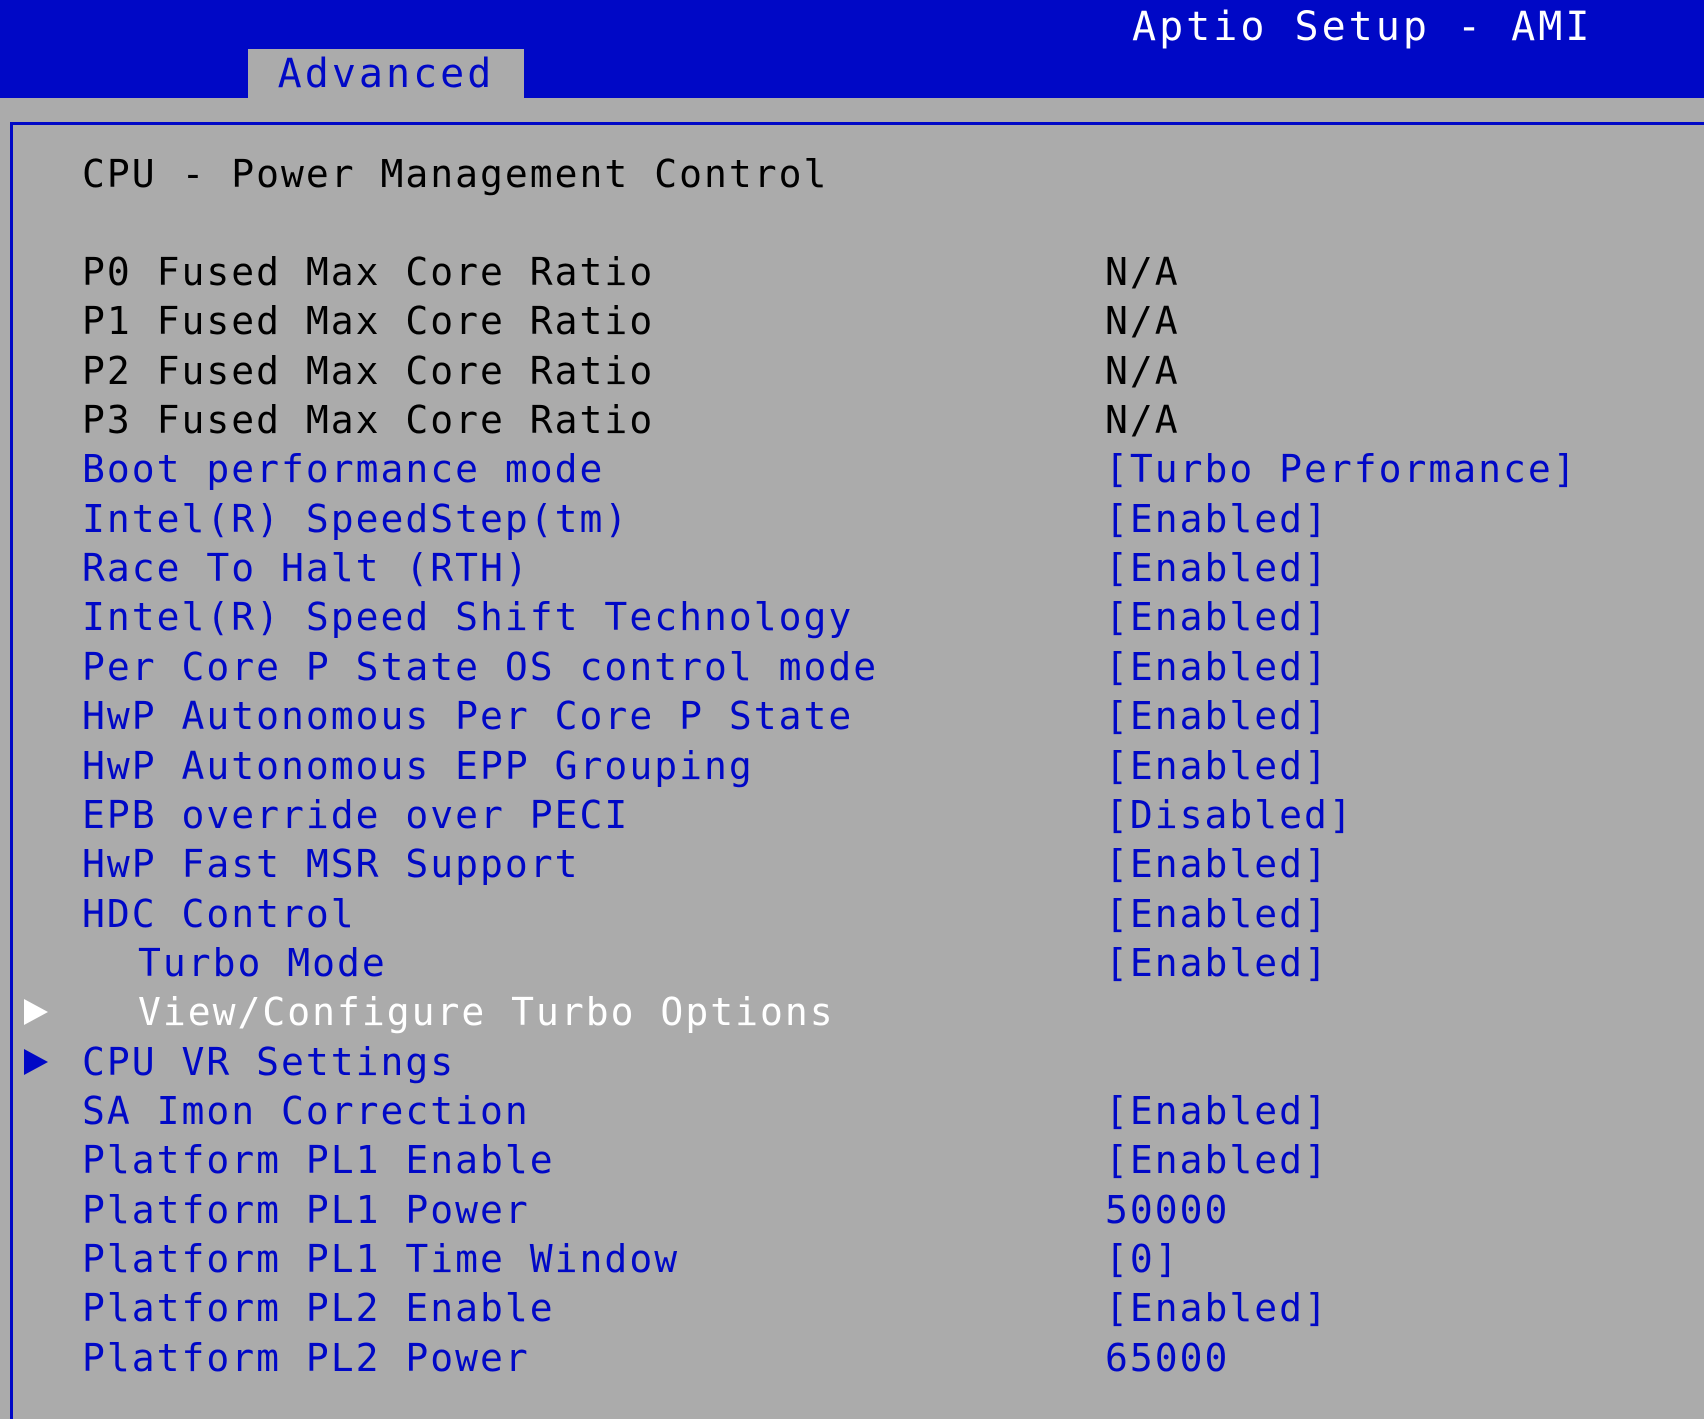 Image resolution: width=1704 pixels, height=1419 pixels. Describe the element at coordinates (852, 272) in the screenshot. I see `setting-row-p0-fused-max-core-ratio: P0 Fused Max Core Ratio N/A` at that location.